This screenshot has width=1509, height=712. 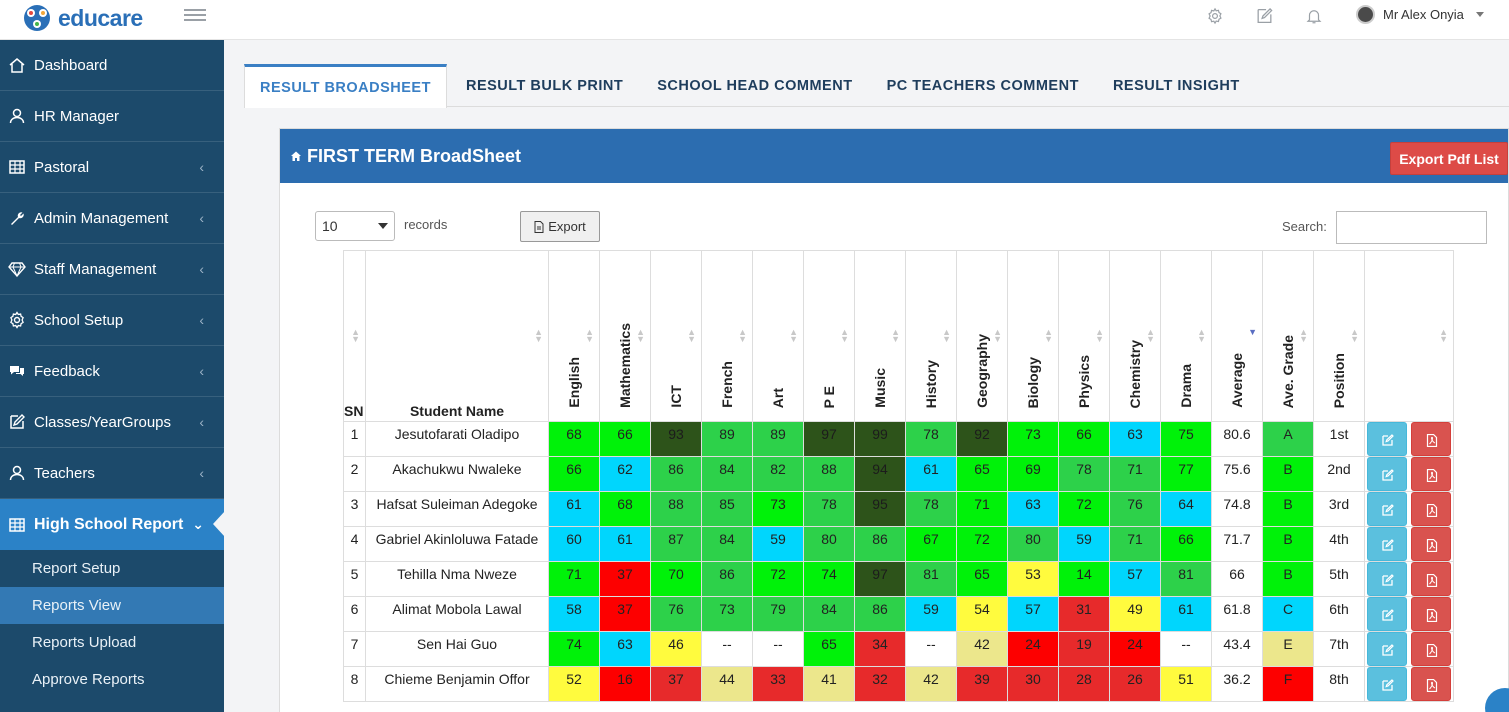 I want to click on tab-result-broadsheet: RESULT BROADSHEET, so click(x=345, y=86).